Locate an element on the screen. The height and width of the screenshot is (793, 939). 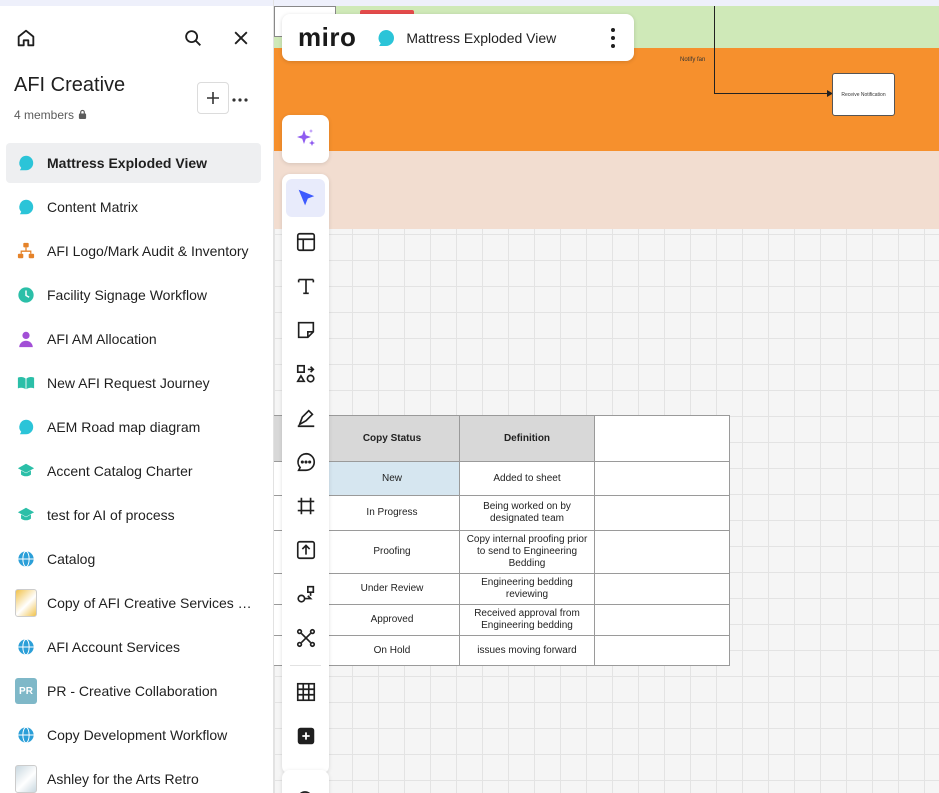
board-menu-button is located at coordinates (613, 38).